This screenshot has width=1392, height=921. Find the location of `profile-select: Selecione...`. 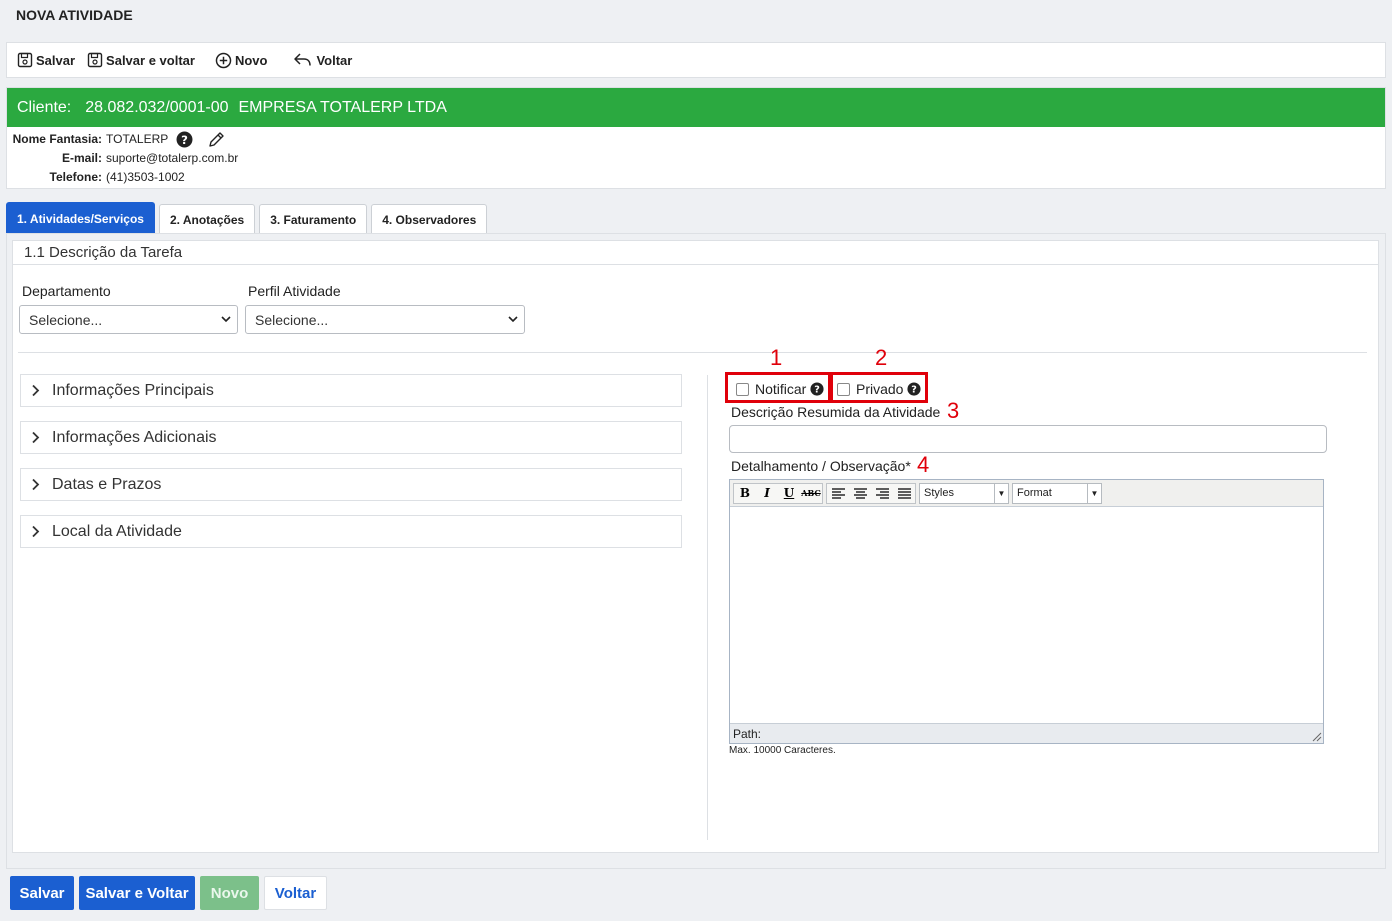

profile-select: Selecione... is located at coordinates (385, 319).